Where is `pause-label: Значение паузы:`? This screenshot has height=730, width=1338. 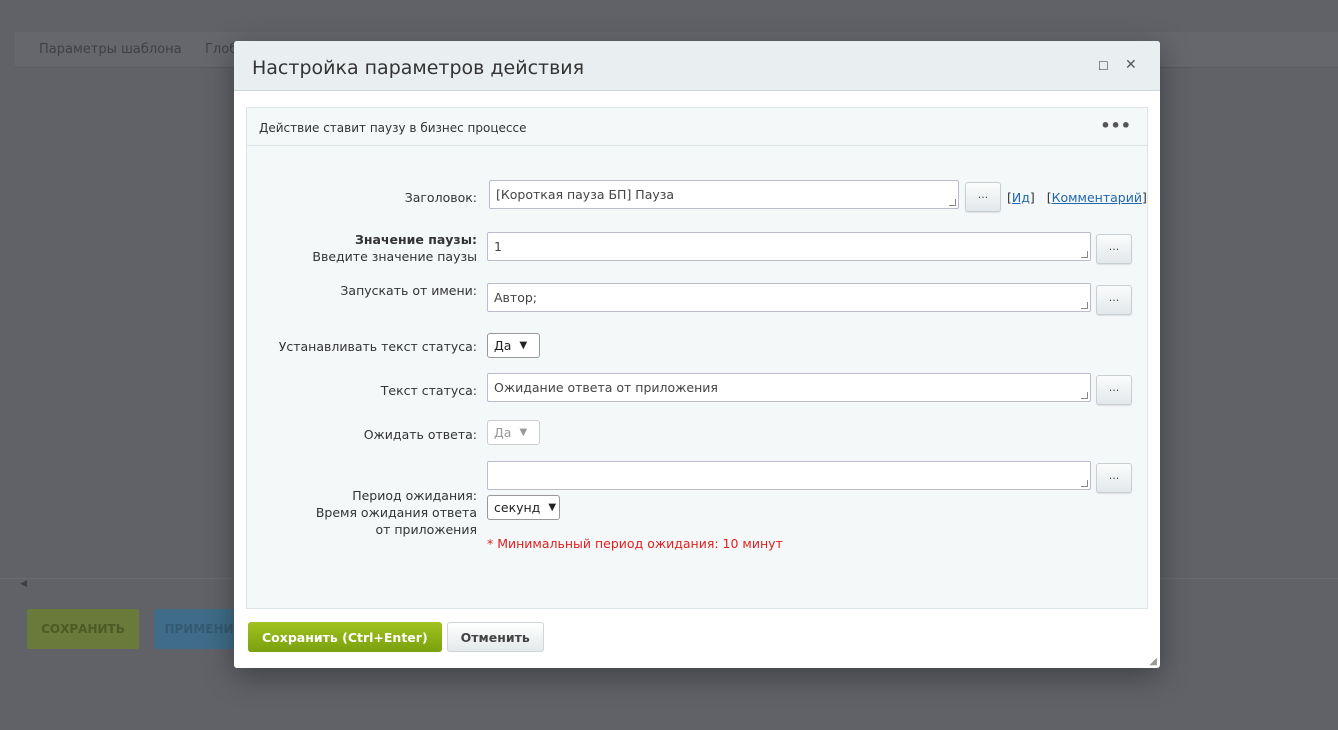
pause-label: Значение паузы: is located at coordinates (415, 239).